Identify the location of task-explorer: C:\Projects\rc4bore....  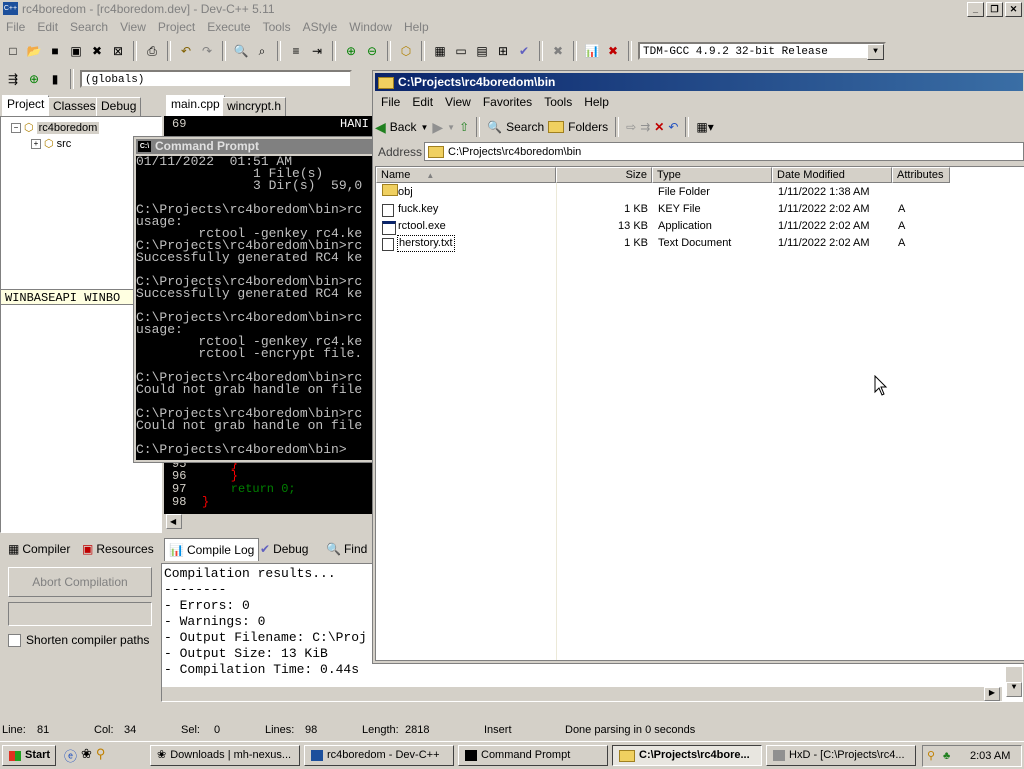
(687, 755).